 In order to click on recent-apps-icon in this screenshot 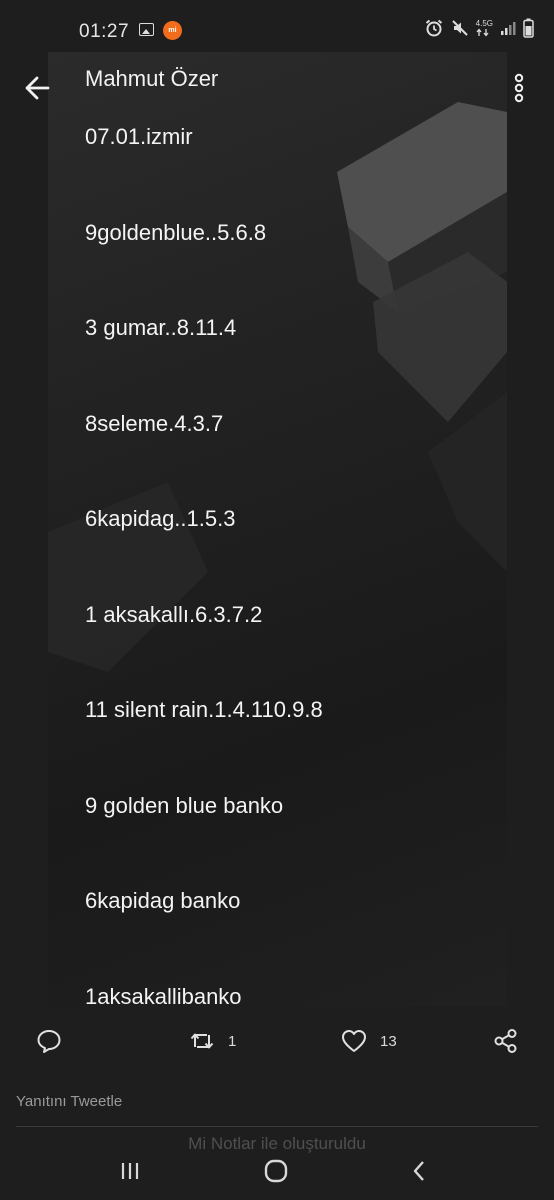, I will do `click(130, 1171)`.